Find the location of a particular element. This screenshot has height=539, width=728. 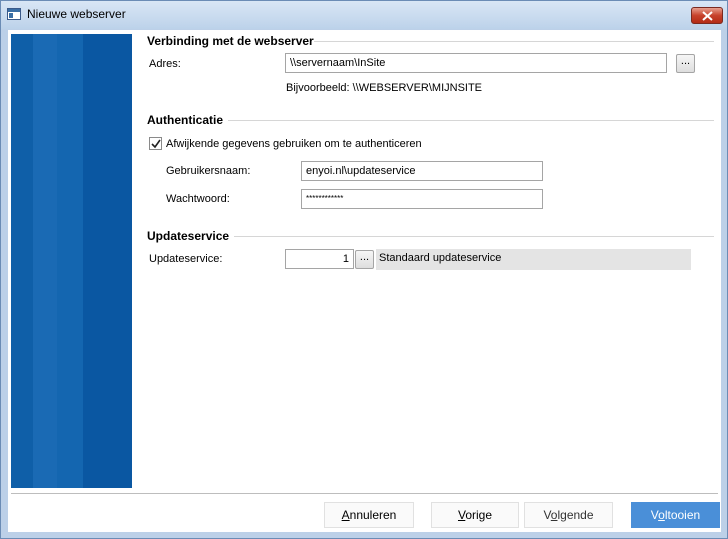

section-title-connection: Verbinding met de webserver is located at coordinates (230, 41).